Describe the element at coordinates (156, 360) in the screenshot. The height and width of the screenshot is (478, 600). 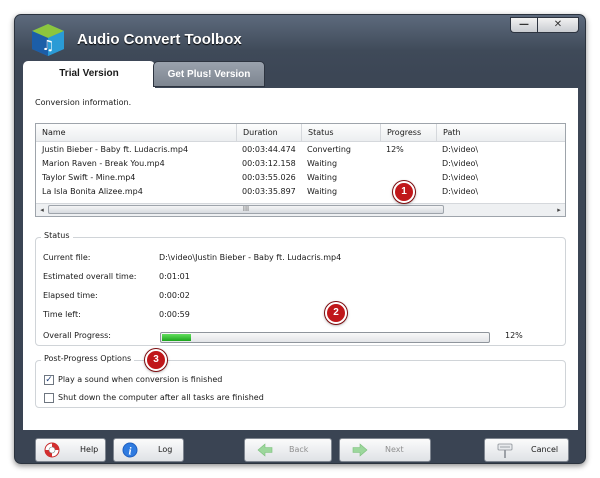
I see `callout-3: 3` at that location.